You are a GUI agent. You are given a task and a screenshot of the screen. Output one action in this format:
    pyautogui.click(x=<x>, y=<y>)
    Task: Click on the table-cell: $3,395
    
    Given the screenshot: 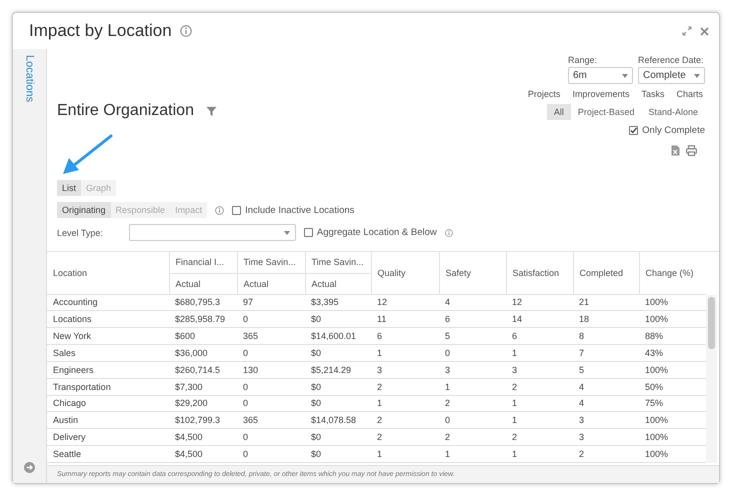 What is the action you would take?
    pyautogui.click(x=338, y=302)
    